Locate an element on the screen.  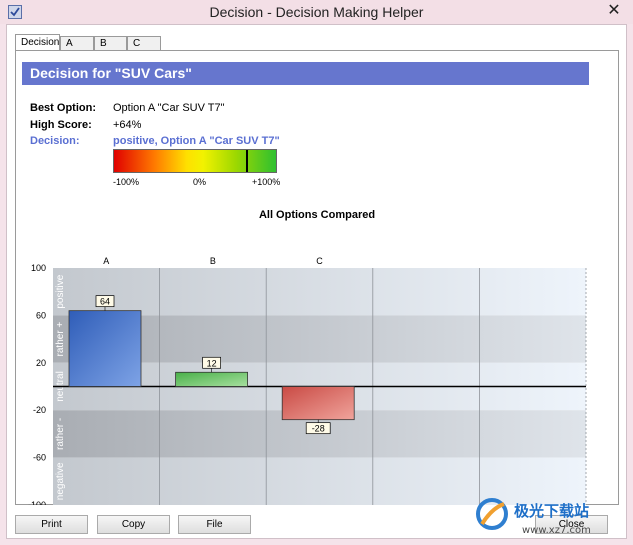
y-tick-label: 20 is located at coordinates (41, 363).